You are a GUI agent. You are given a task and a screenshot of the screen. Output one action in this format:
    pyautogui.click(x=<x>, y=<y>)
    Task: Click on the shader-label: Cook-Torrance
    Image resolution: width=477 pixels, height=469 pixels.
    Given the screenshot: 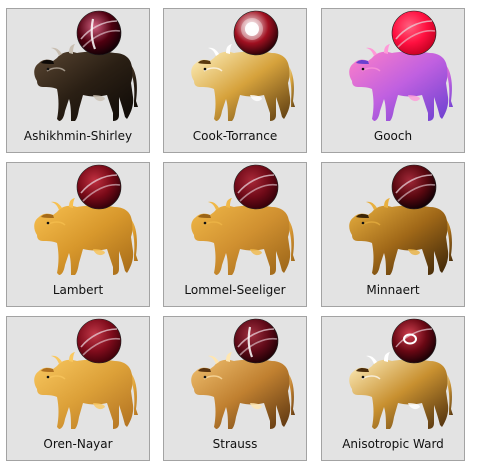 What is the action you would take?
    pyautogui.click(x=235, y=136)
    